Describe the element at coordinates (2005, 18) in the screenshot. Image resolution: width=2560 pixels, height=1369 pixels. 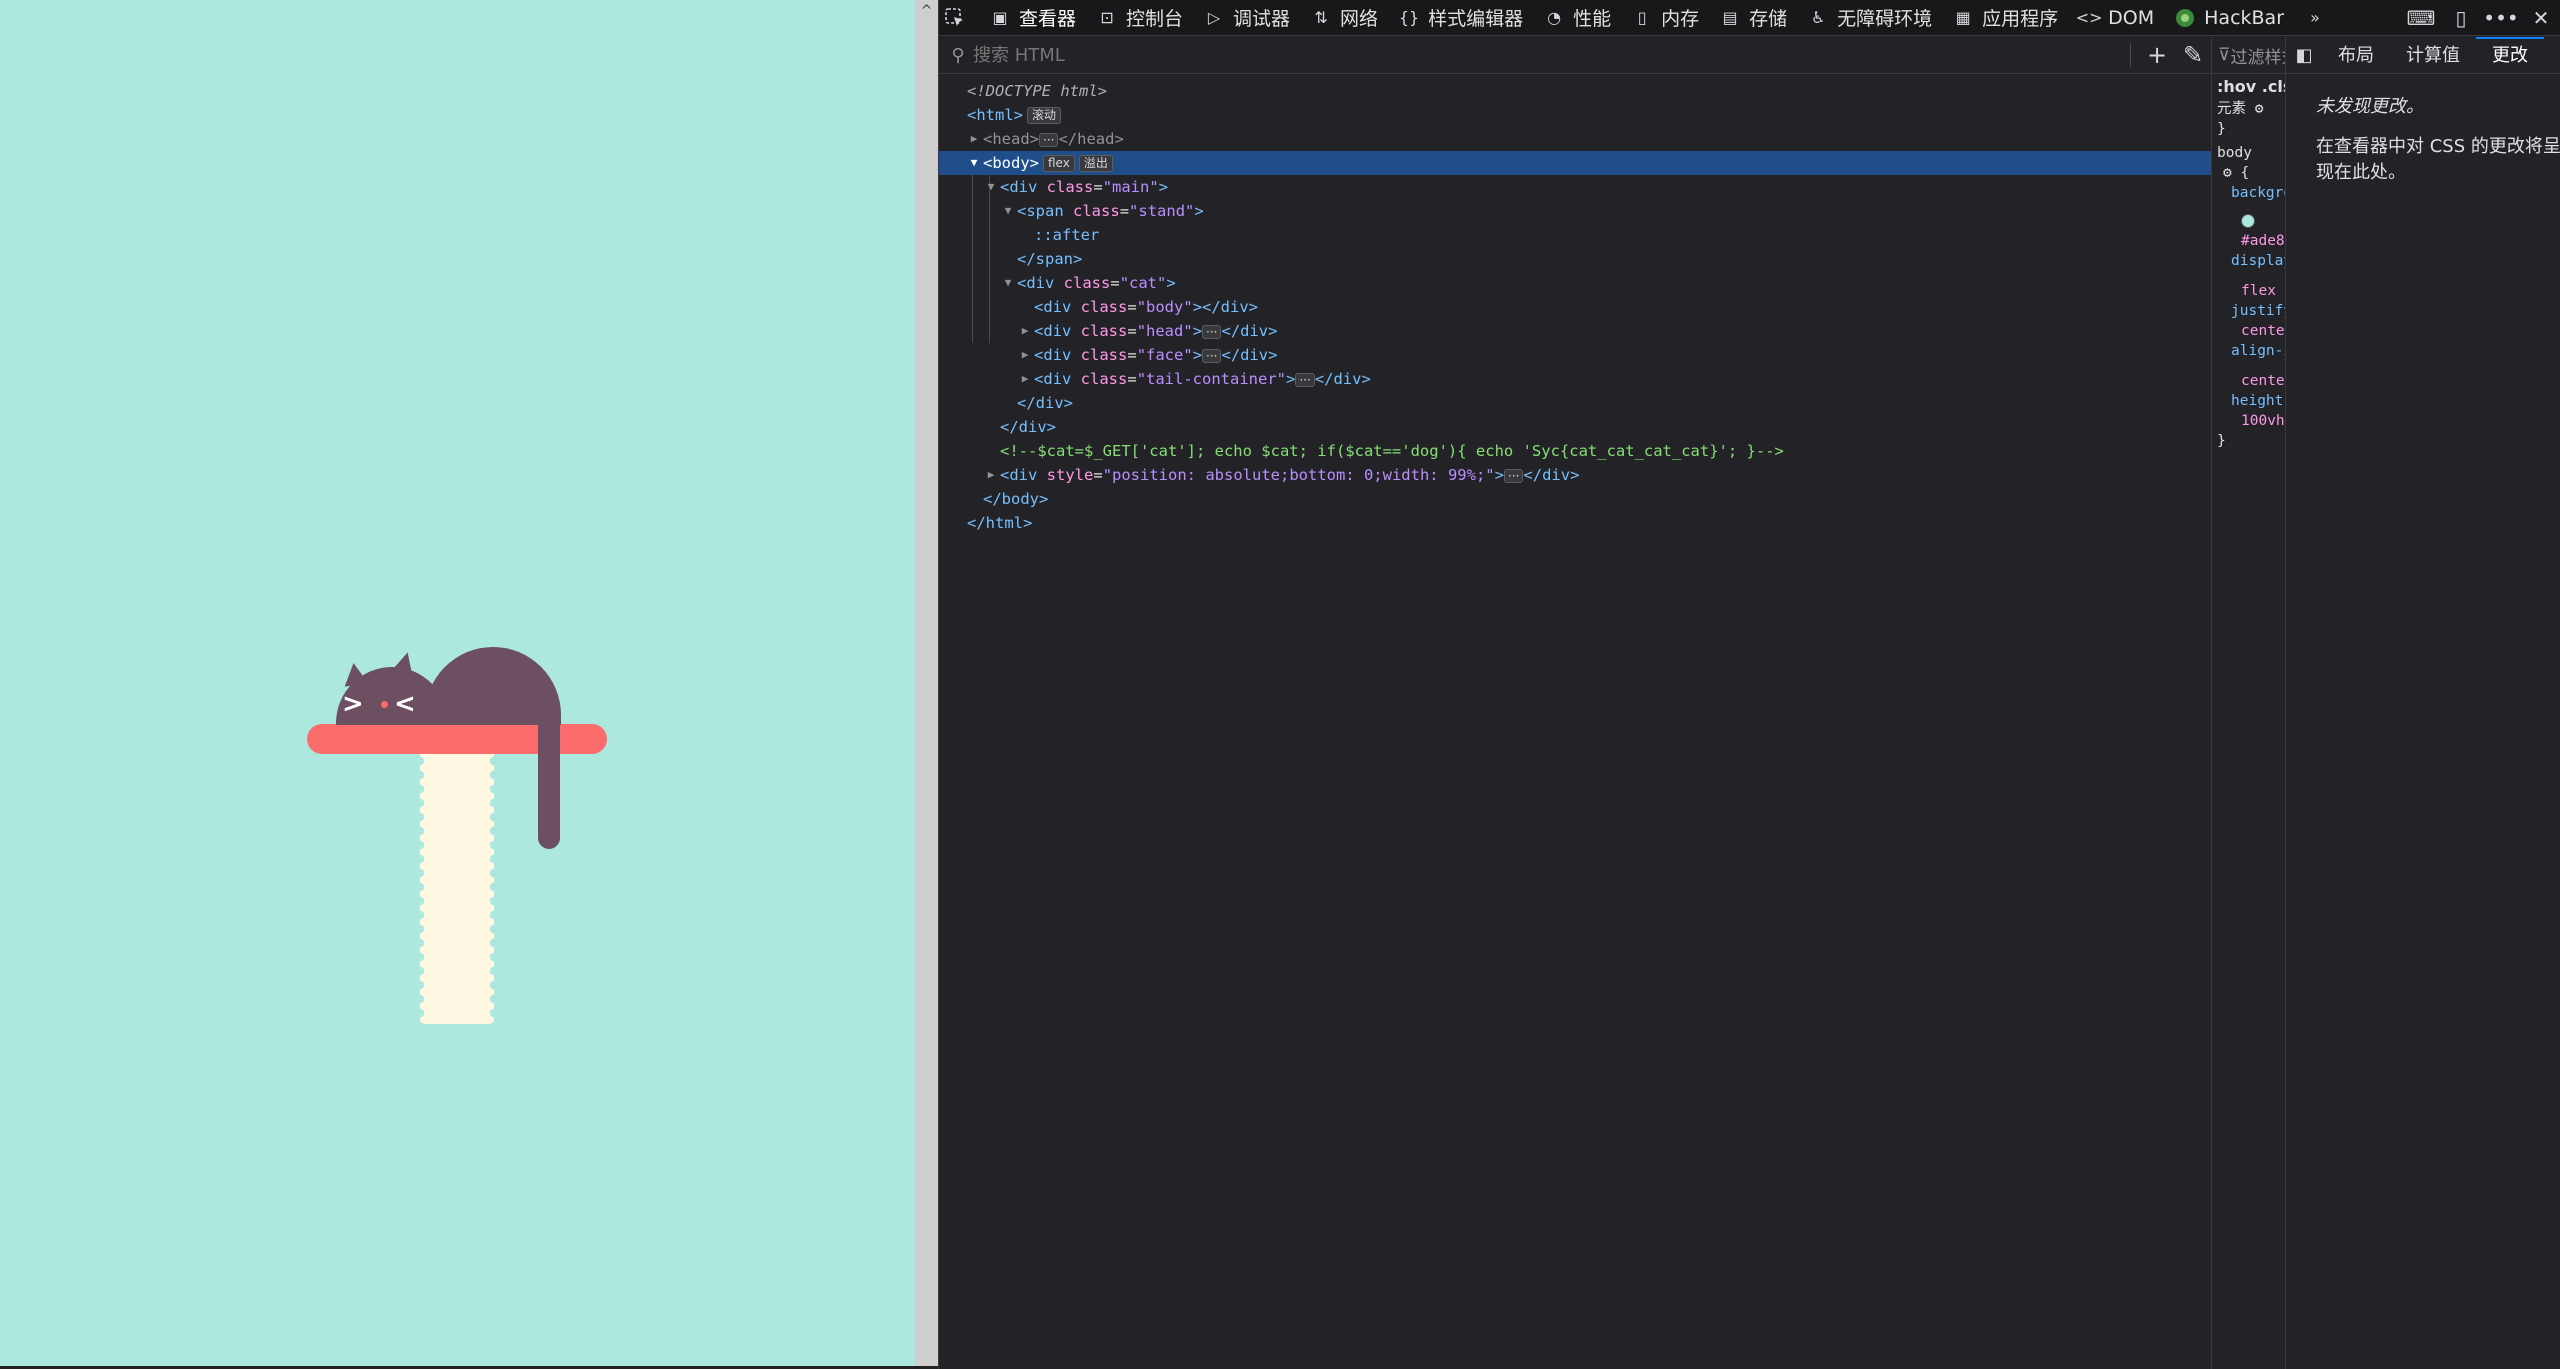
I see `tab-application: ▦ 应用程序` at that location.